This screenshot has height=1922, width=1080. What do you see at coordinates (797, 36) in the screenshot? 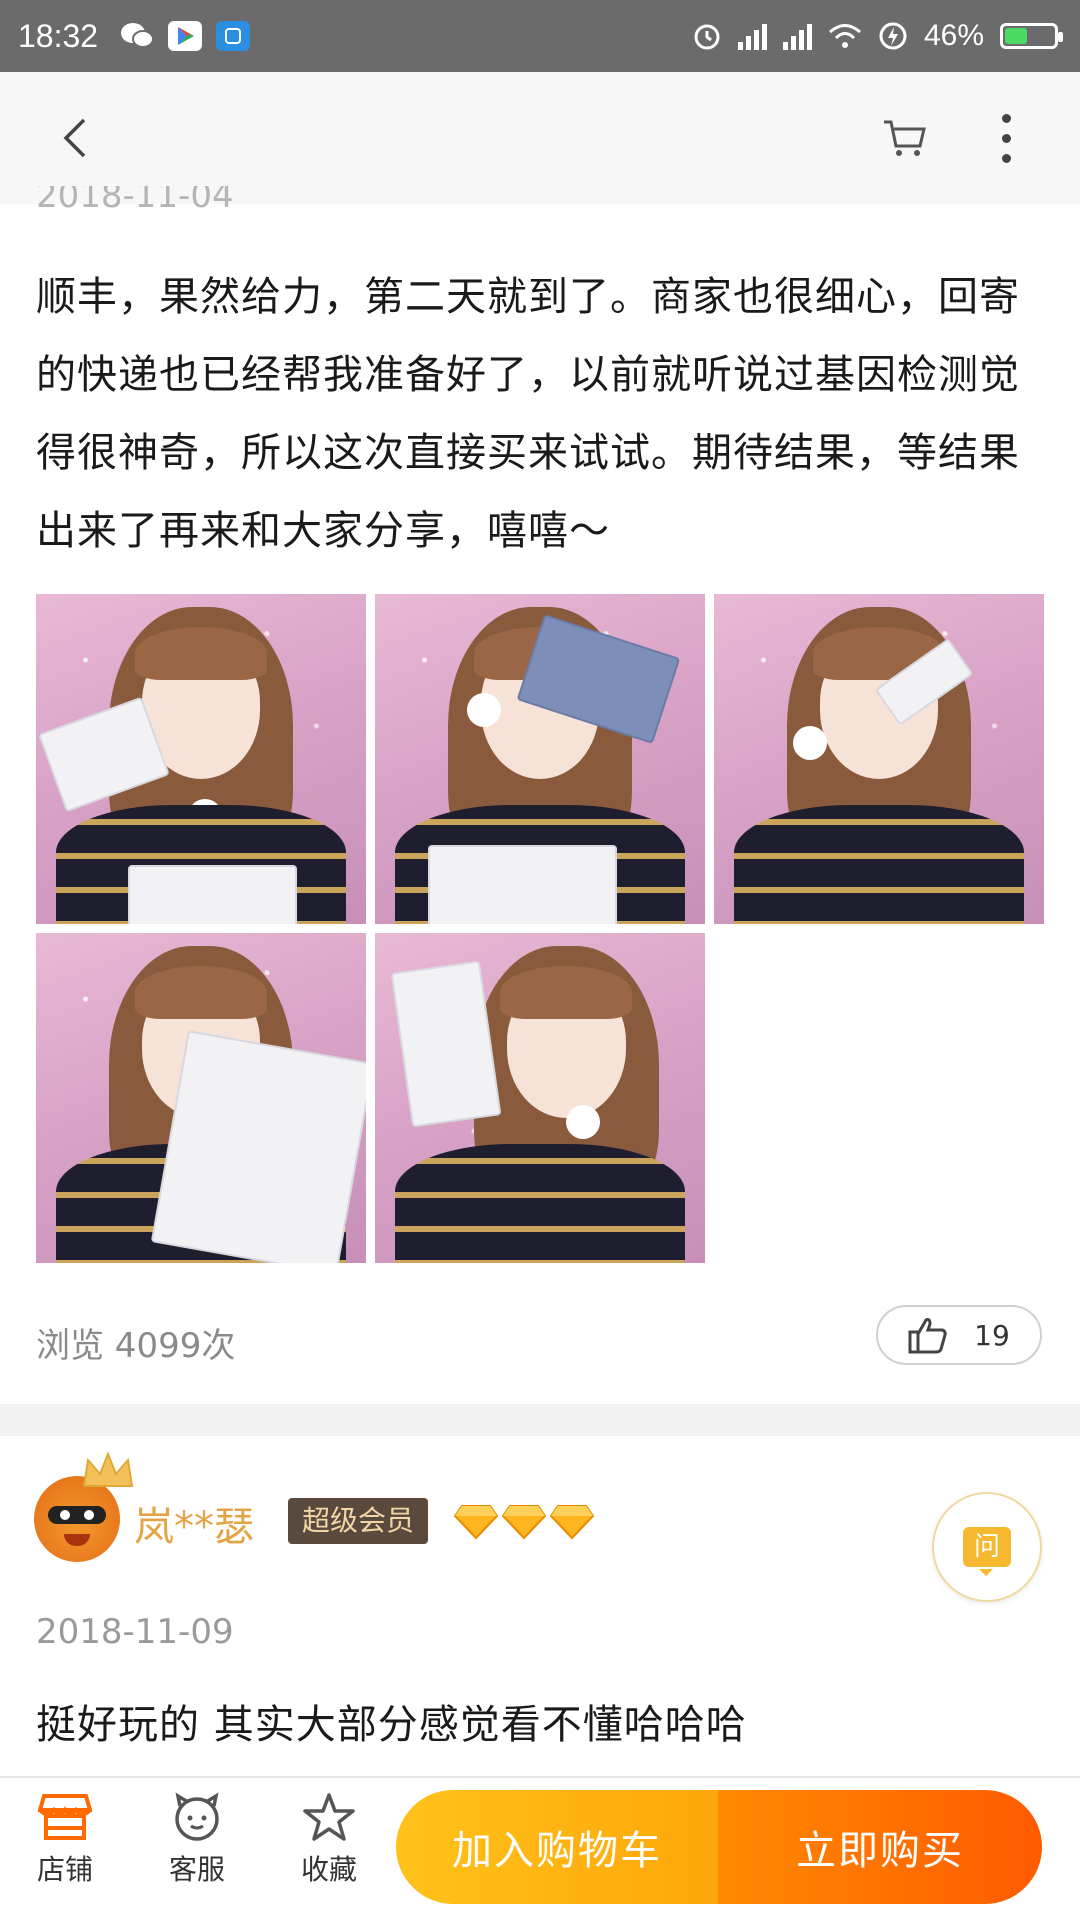
I see `signal-icon` at bounding box center [797, 36].